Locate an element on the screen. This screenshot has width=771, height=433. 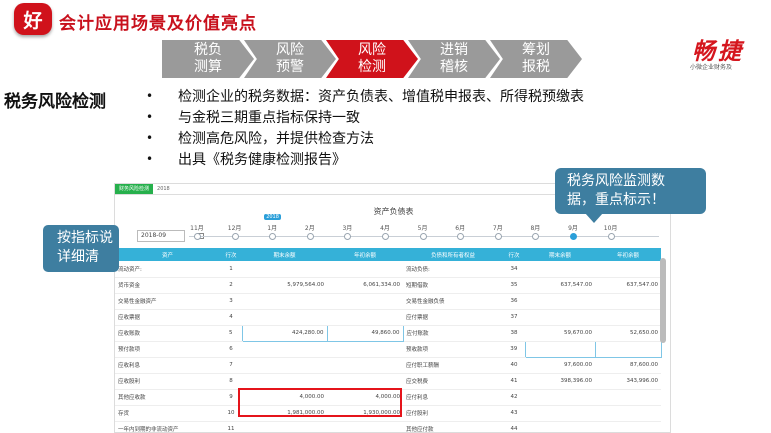
bullet-item: • 与金税三期重点指标保持一致 is located at coordinates (426, 116).